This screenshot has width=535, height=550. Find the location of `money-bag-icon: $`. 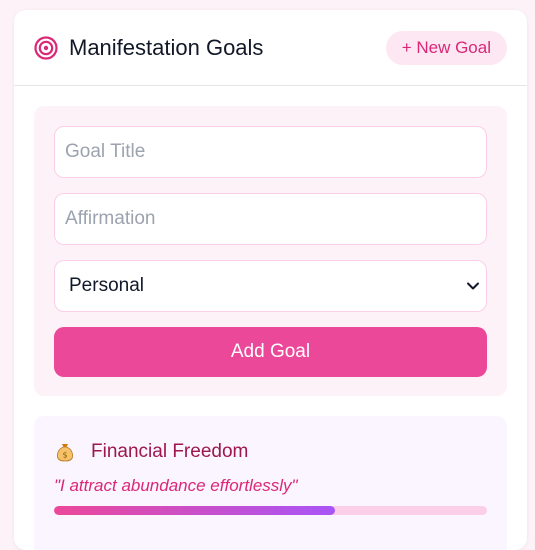

money-bag-icon: $ is located at coordinates (65, 452).